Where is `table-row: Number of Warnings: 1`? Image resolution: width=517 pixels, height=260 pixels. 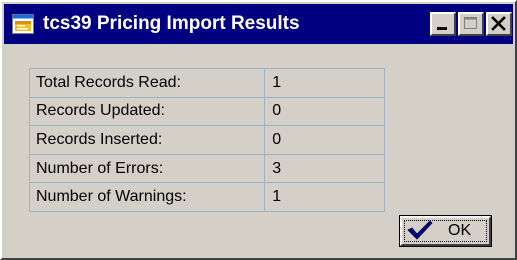 table-row: Number of Warnings: 1 is located at coordinates (206, 197).